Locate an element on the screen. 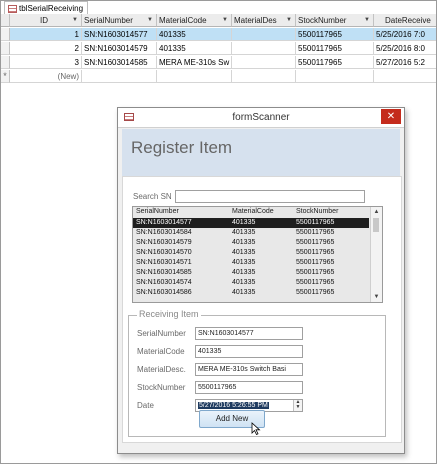  material-desc-label: MaterialDesc. is located at coordinates (161, 369).